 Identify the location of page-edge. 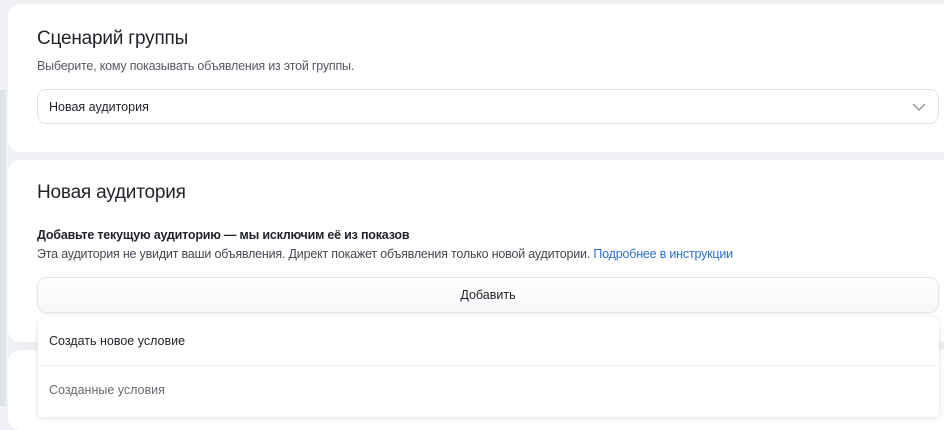
(3, 248).